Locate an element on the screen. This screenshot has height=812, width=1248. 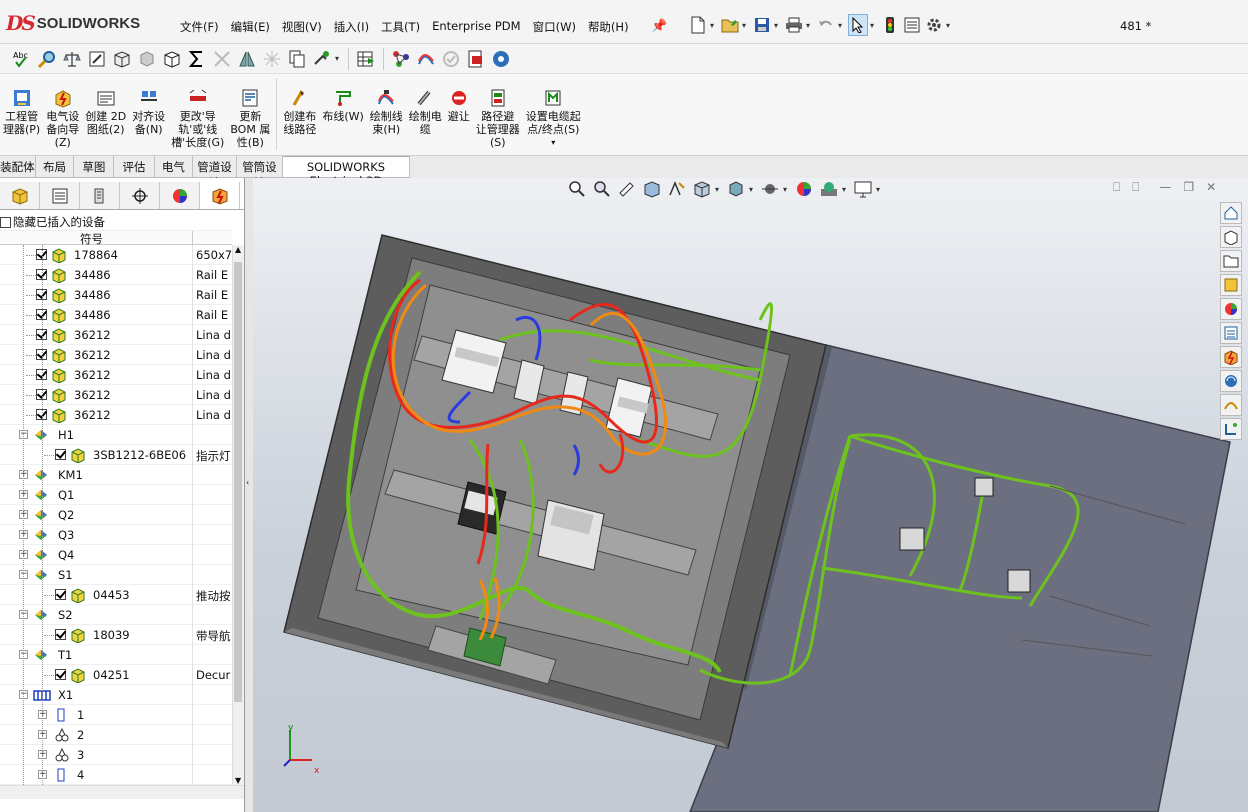
ribbon-button-device-wizard: 电气设 备向导 (Z) is located at coordinates (62, 114).